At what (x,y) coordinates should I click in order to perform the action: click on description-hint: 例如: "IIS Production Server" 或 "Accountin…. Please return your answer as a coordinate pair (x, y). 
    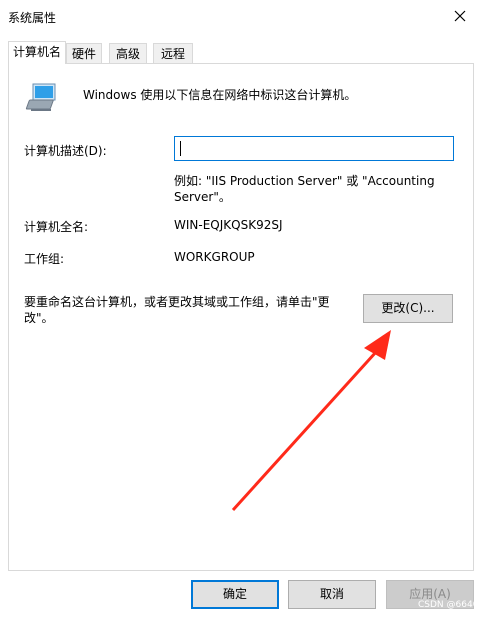
    Looking at the image, I should click on (304, 189).